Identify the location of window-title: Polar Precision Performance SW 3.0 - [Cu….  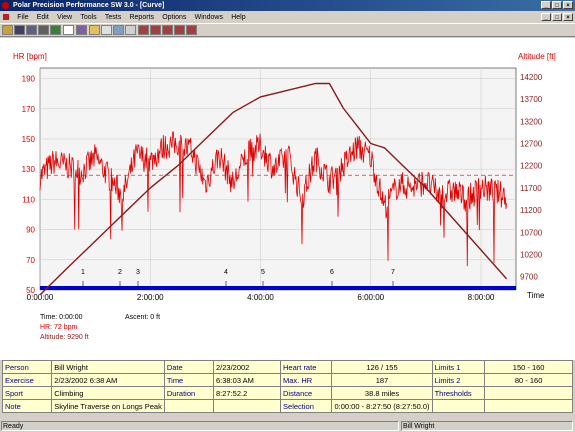
(89, 5).